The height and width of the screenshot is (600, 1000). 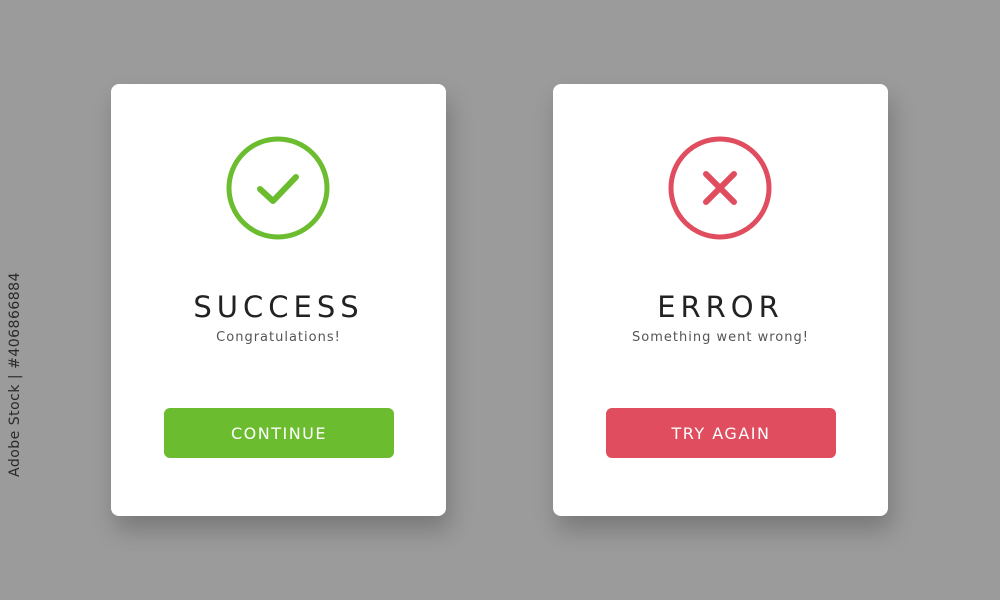 What do you see at coordinates (720, 307) in the screenshot?
I see `error-title: ERROR` at bounding box center [720, 307].